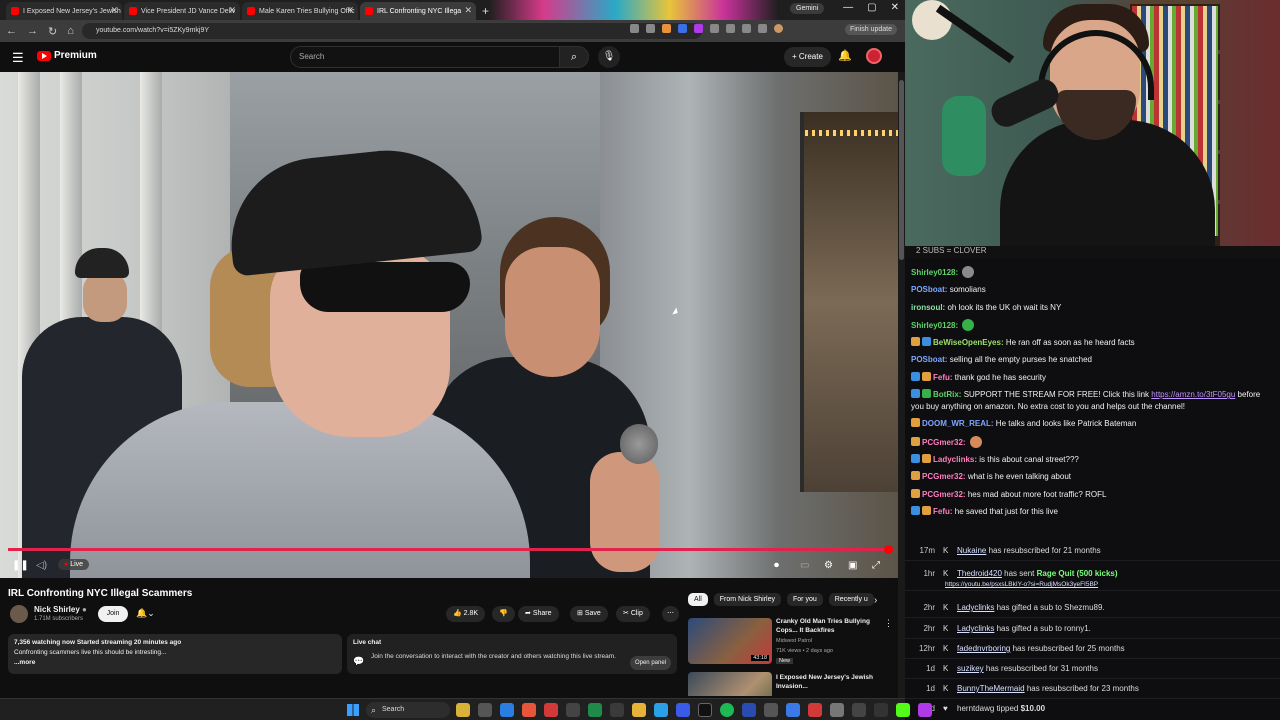 This screenshot has height=720, width=1280. What do you see at coordinates (609, 57) in the screenshot?
I see `microphone-icon: 🎙` at bounding box center [609, 57].